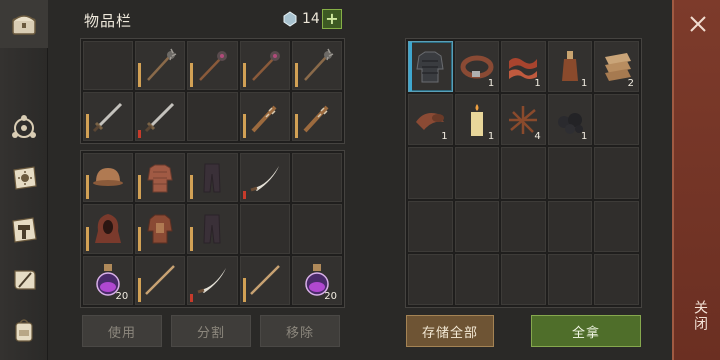  I want to click on container-slot: 2, so click(616, 67).